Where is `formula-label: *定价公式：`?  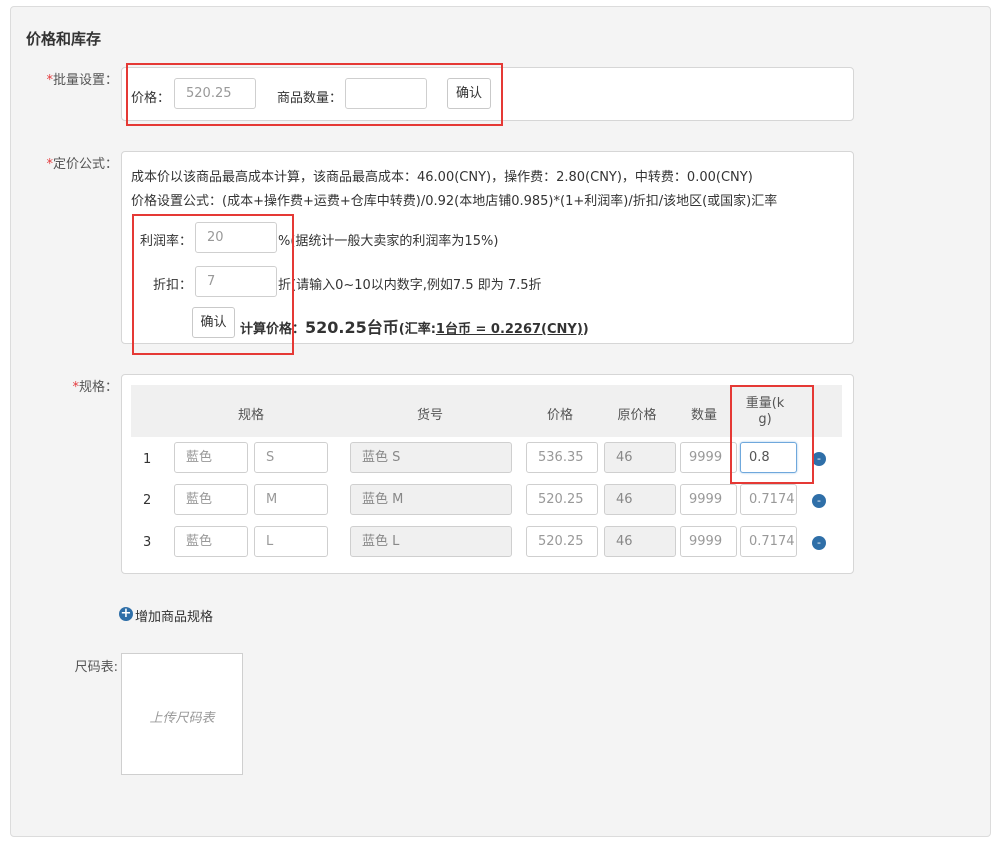 formula-label: *定价公式： is located at coordinates (82, 164).